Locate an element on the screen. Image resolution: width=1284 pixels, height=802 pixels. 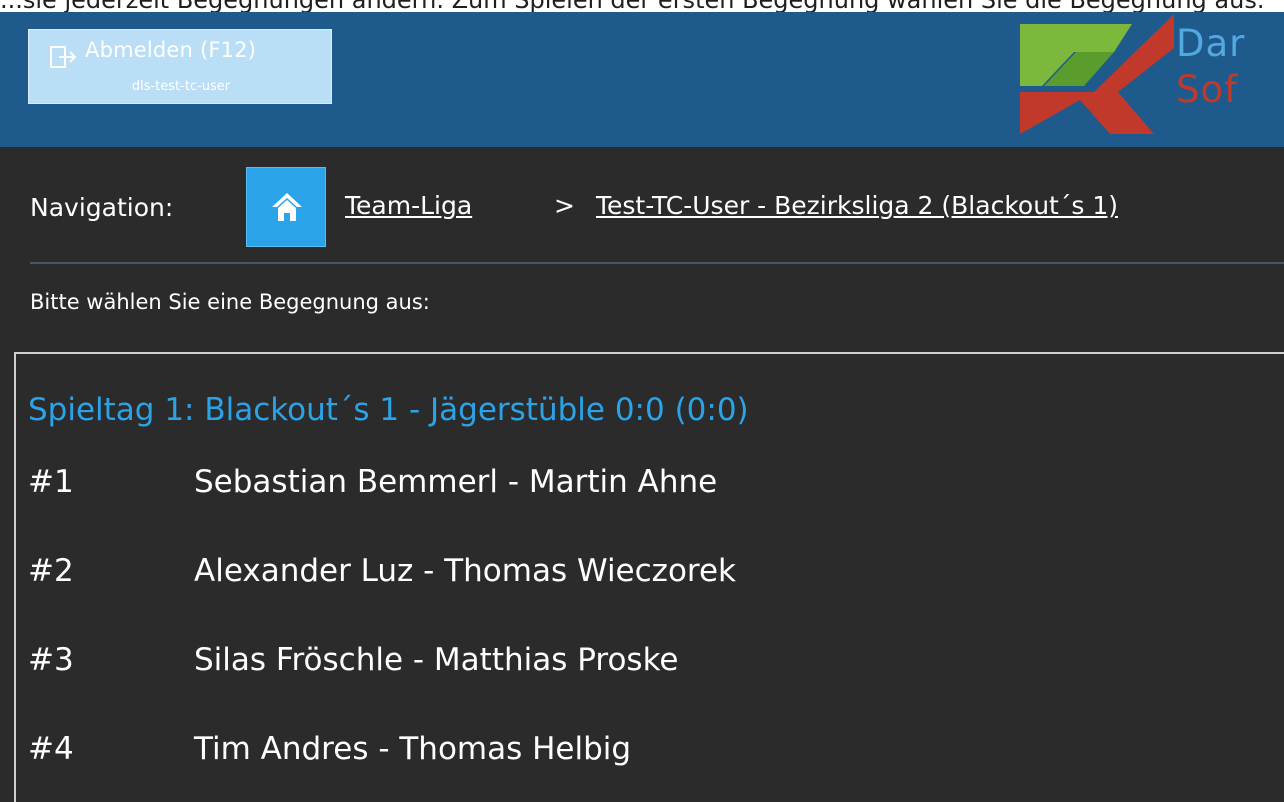
brand-logo is located at coordinates (1097, 74).